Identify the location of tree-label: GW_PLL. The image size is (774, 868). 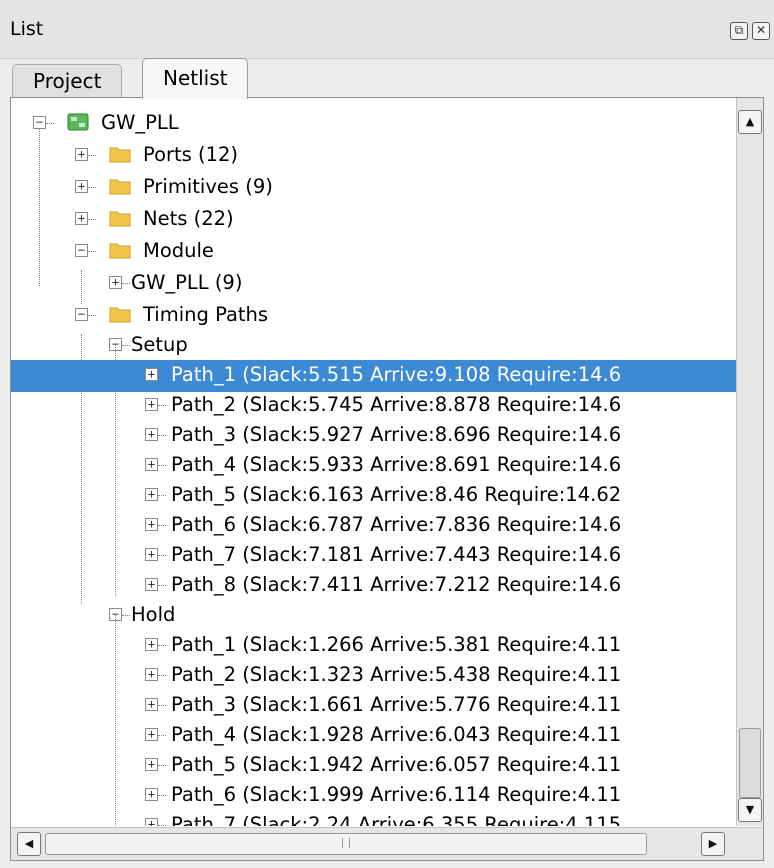
(140, 122).